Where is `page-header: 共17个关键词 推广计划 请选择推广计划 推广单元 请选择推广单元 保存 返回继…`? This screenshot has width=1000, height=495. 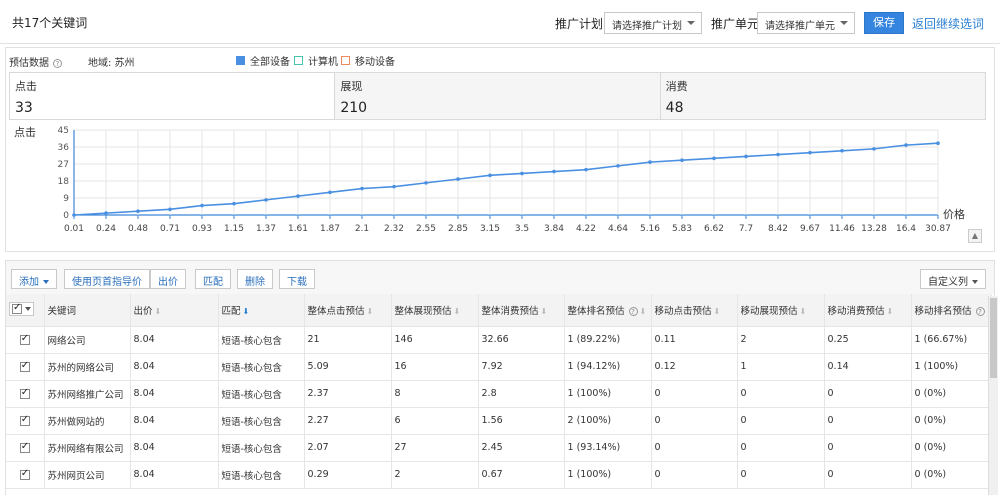 page-header: 共17个关键词 推广计划 请选择推广计划 推广单元 请选择推广单元 保存 返回继… is located at coordinates (500, 22).